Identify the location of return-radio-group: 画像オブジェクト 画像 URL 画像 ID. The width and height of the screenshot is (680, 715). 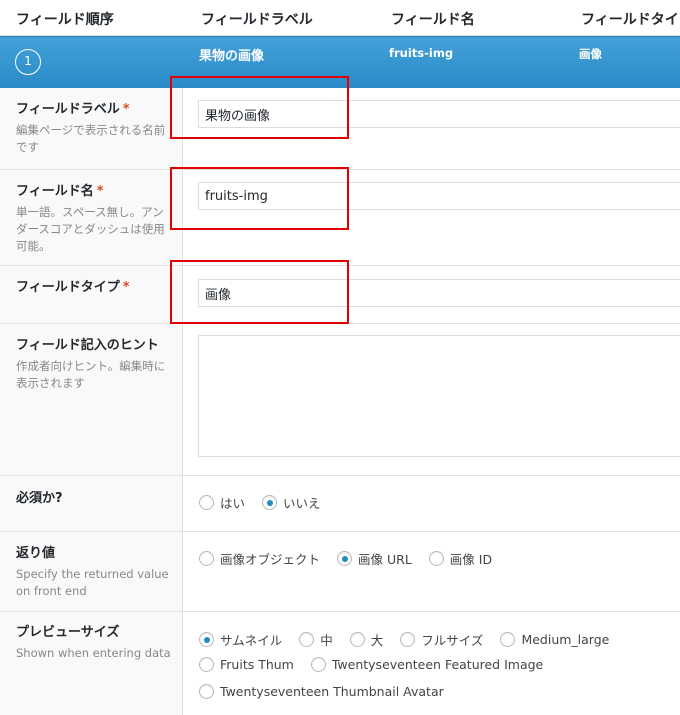
(354, 558).